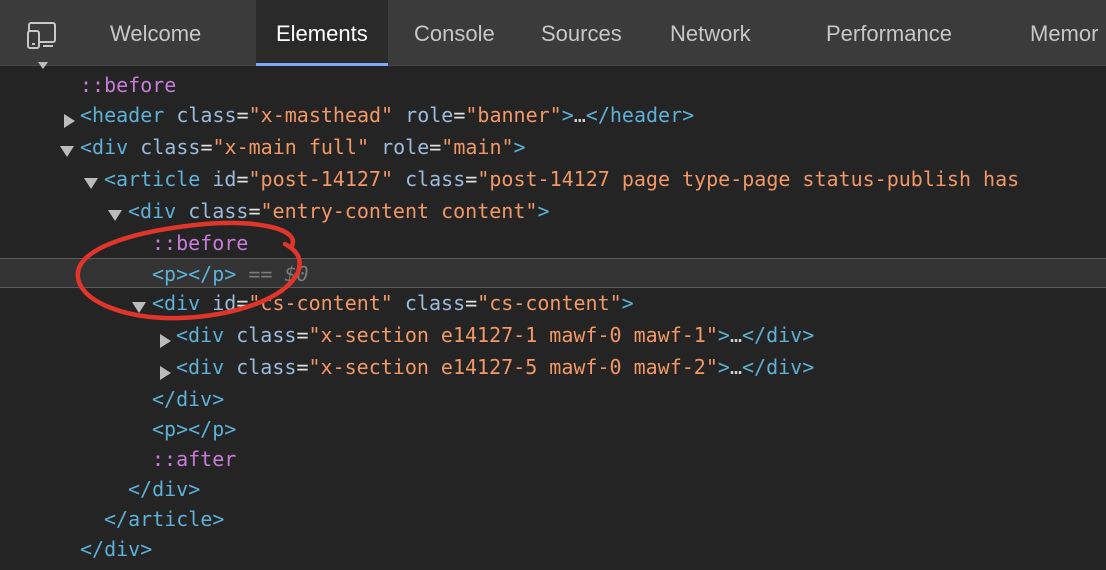 This screenshot has width=1106, height=570. What do you see at coordinates (194, 459) in the screenshot?
I see `pseudo-element: ::after` at bounding box center [194, 459].